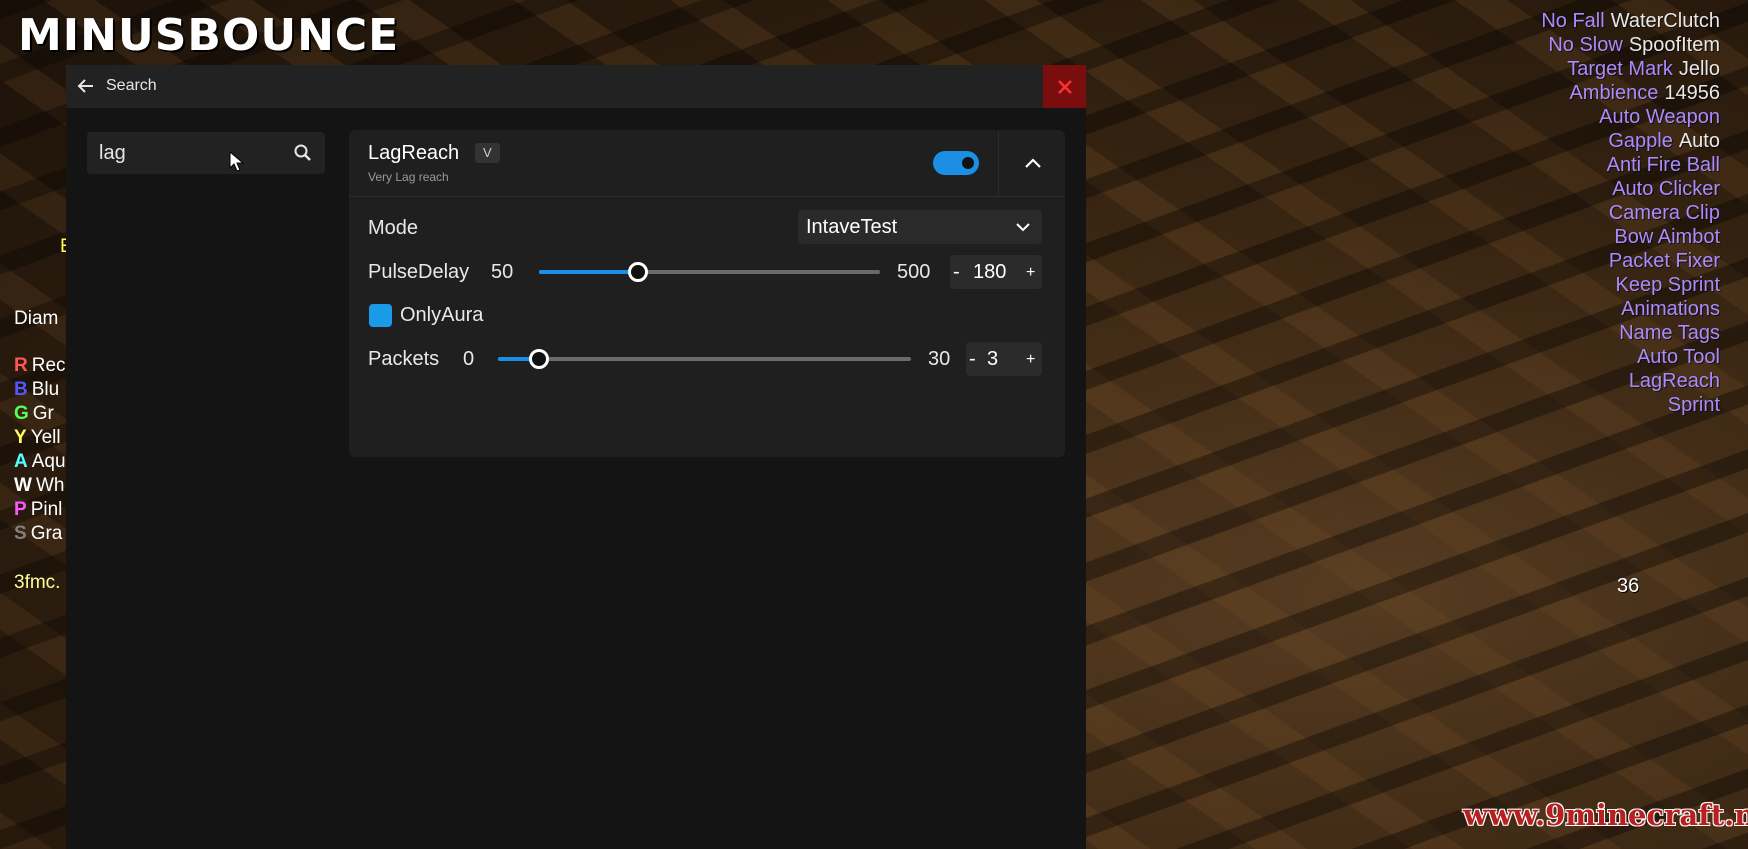 This screenshot has width=1748, height=849. What do you see at coordinates (1678, 357) in the screenshot?
I see `arraylist-module-name: Auto Tool` at bounding box center [1678, 357].